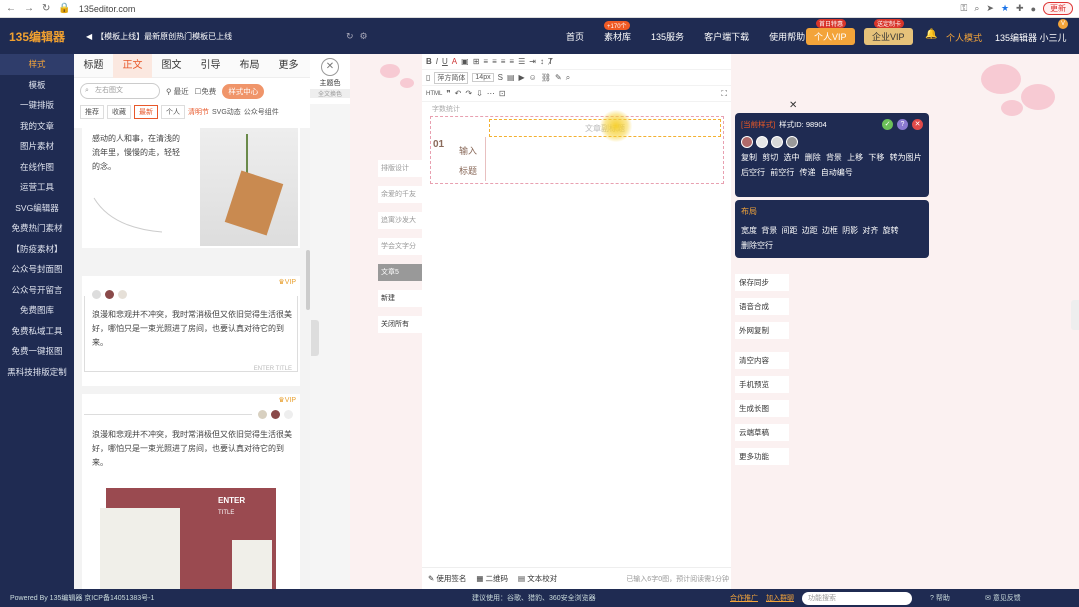 This screenshot has width=1079, height=607. Describe the element at coordinates (448, 93) in the screenshot. I see `quote-icon: ❞` at that location.